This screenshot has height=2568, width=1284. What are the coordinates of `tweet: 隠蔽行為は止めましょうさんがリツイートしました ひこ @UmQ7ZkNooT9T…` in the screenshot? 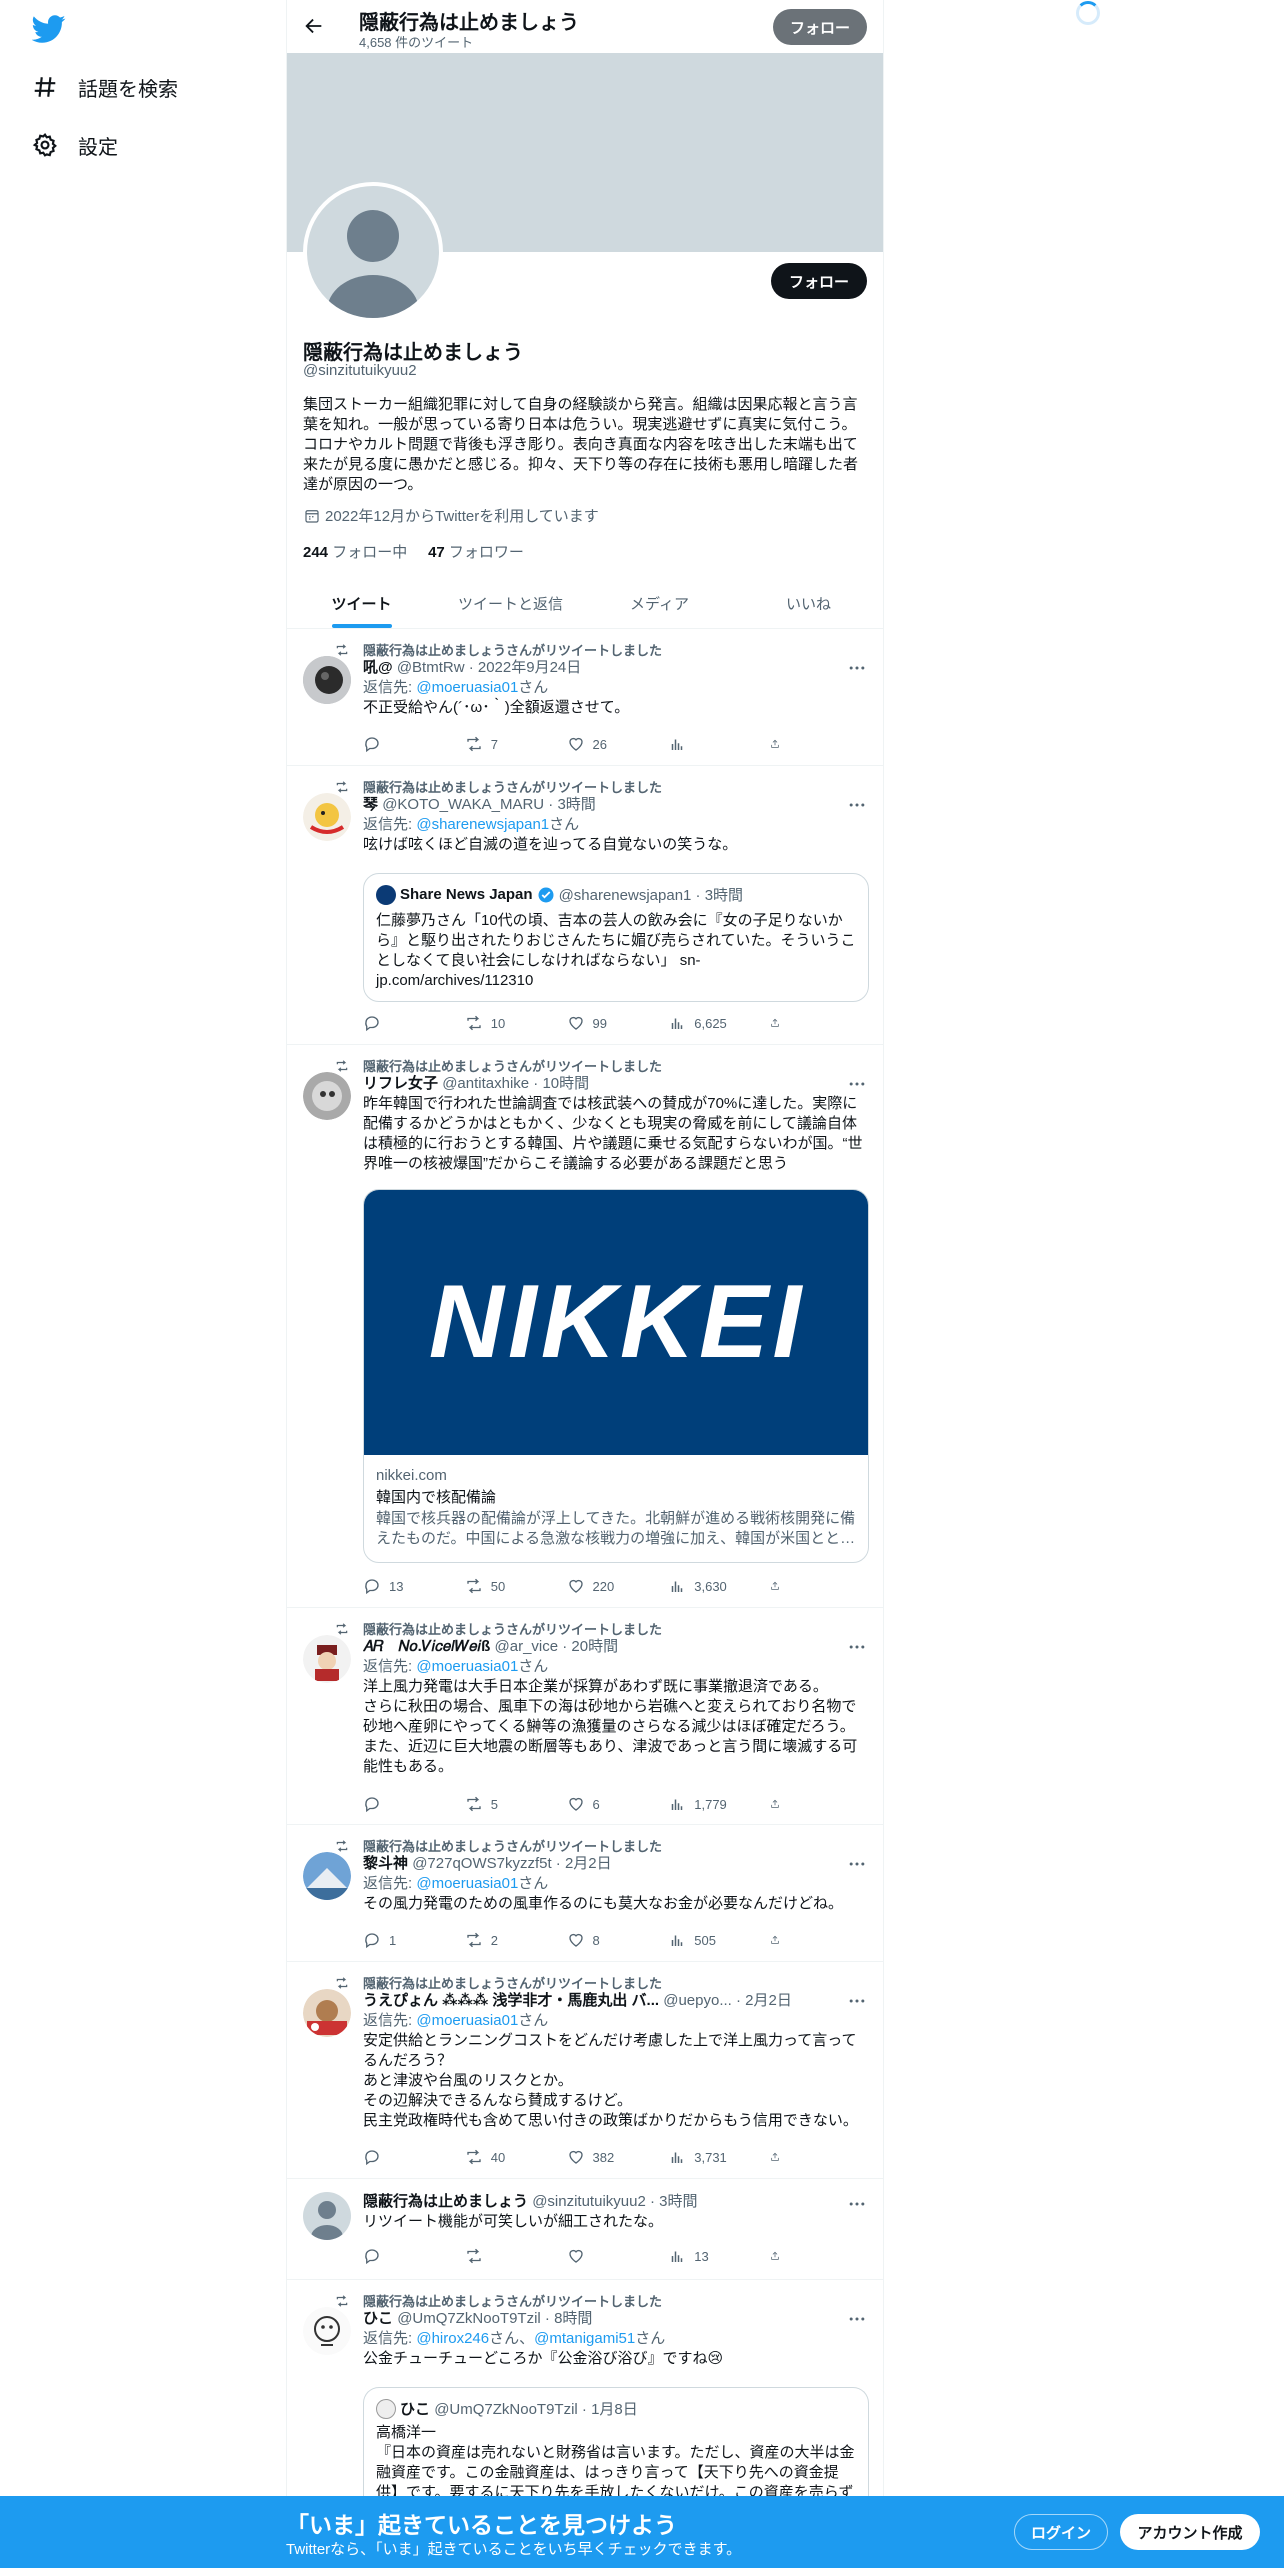 It's located at (585, 2396).